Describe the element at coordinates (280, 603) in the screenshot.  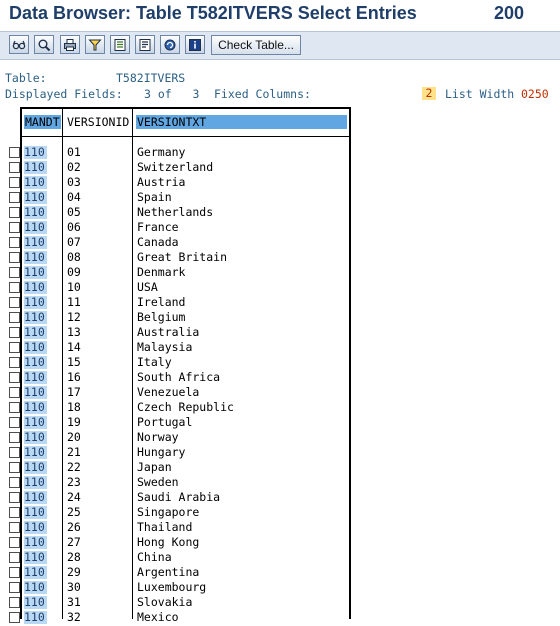
I see `table-row: 110 31 Slovakia` at that location.